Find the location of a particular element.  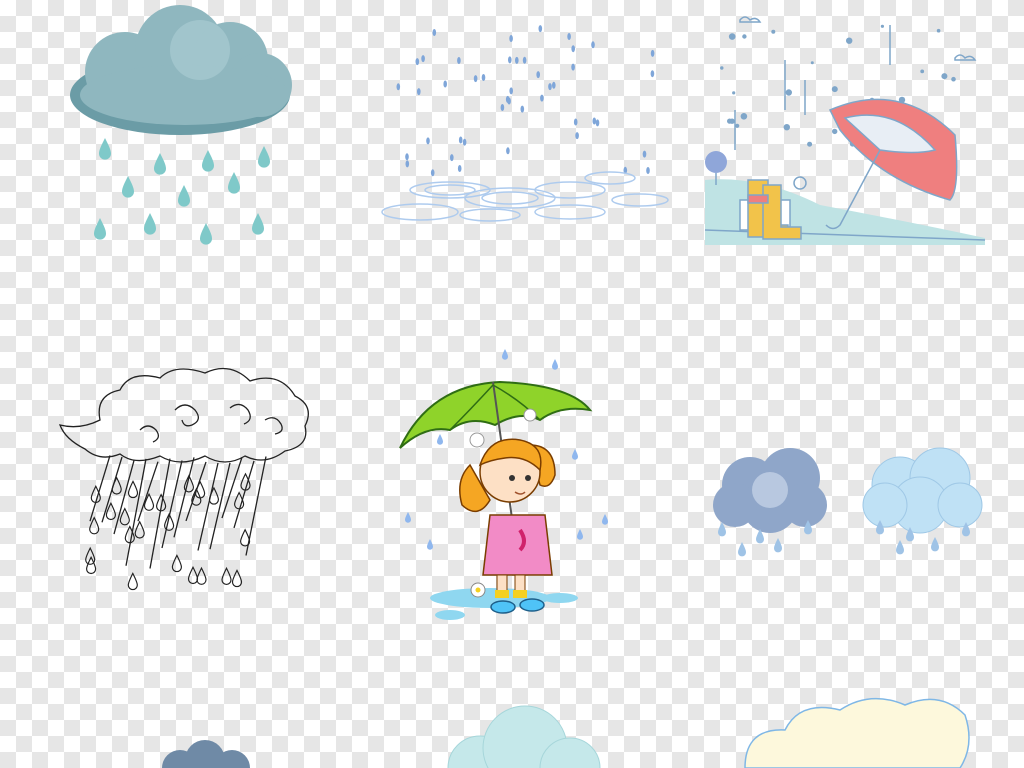

navy-cloud-partial is located at coordinates (206, 754).